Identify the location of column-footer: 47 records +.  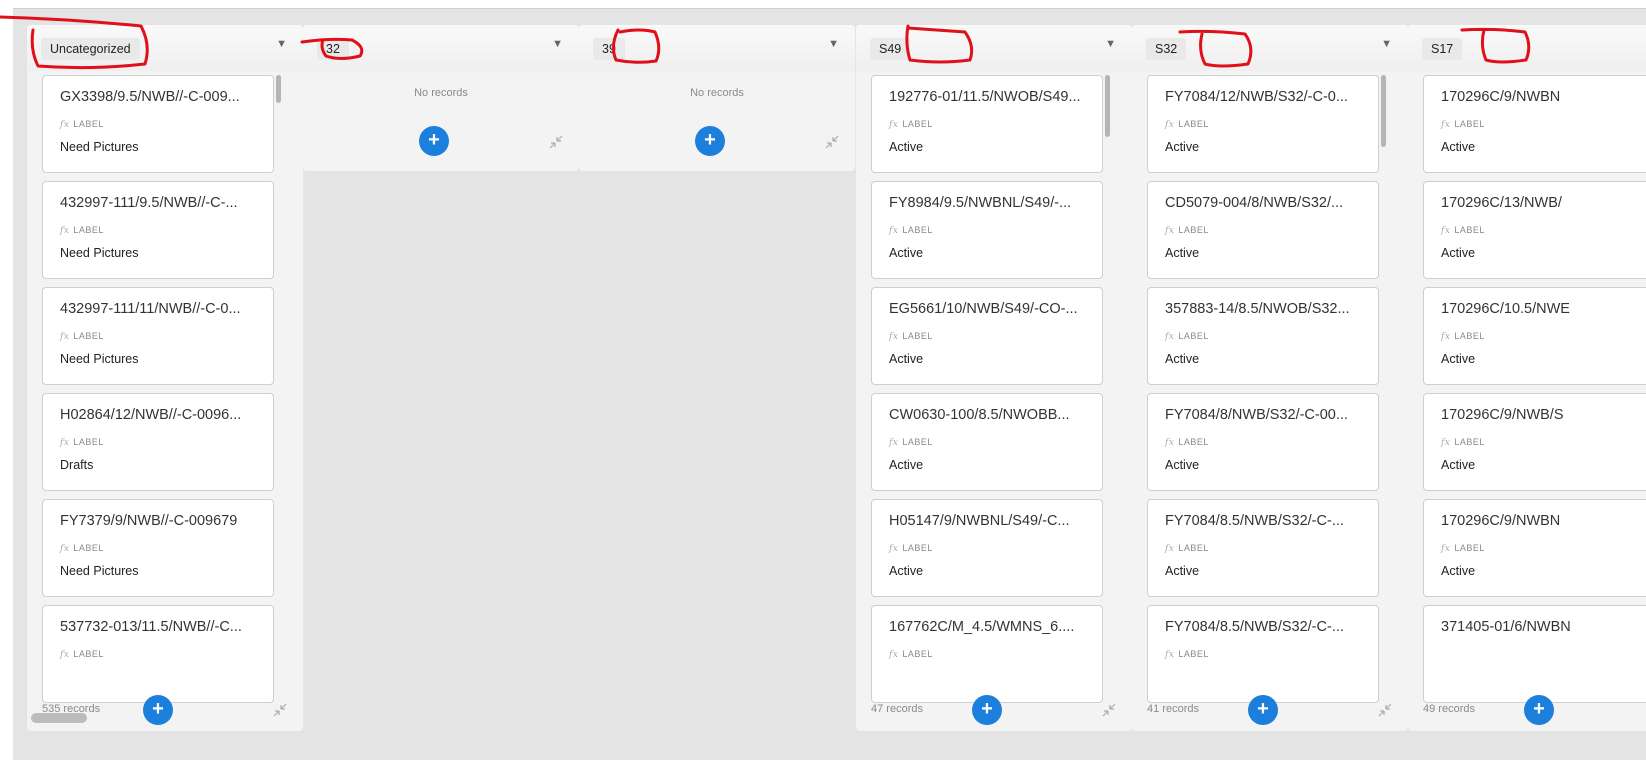
(994, 710).